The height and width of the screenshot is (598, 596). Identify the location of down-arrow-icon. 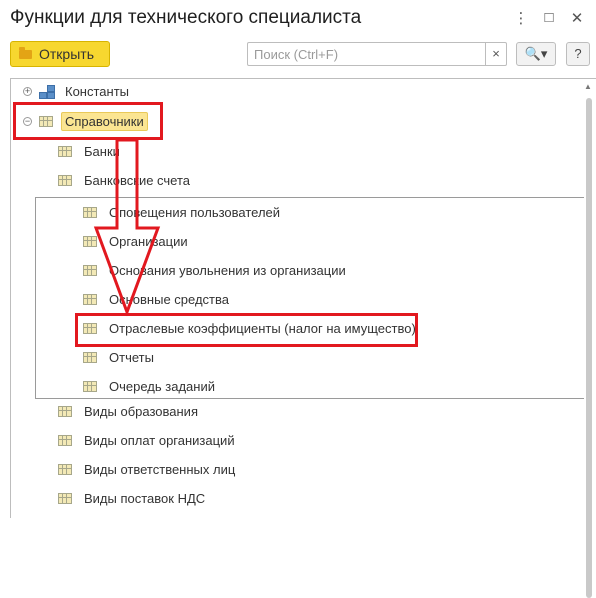
(127, 227).